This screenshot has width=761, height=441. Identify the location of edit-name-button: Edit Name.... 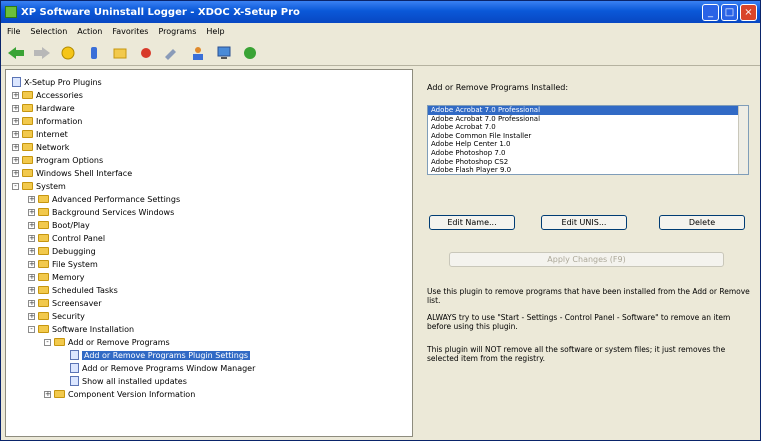
(472, 222).